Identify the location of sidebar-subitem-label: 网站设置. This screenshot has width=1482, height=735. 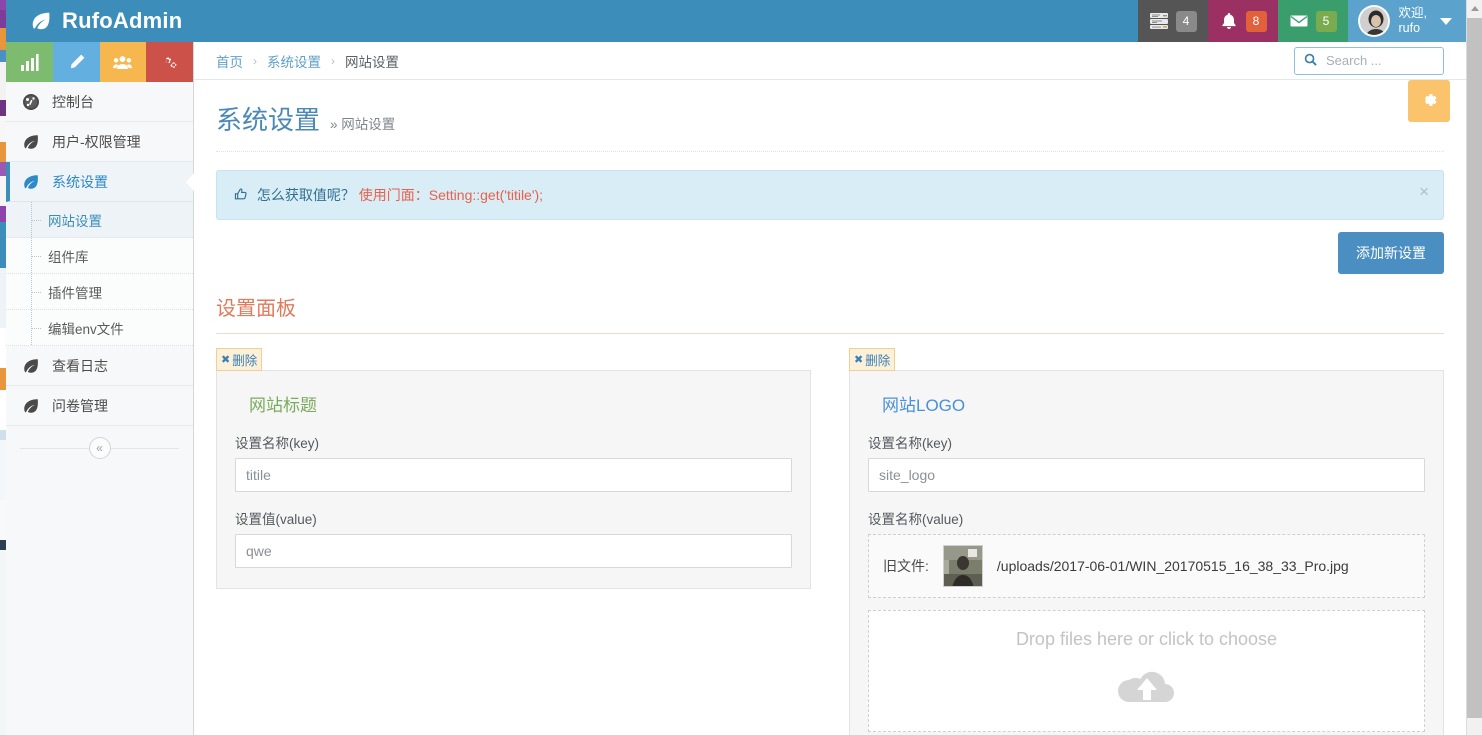
(75, 221).